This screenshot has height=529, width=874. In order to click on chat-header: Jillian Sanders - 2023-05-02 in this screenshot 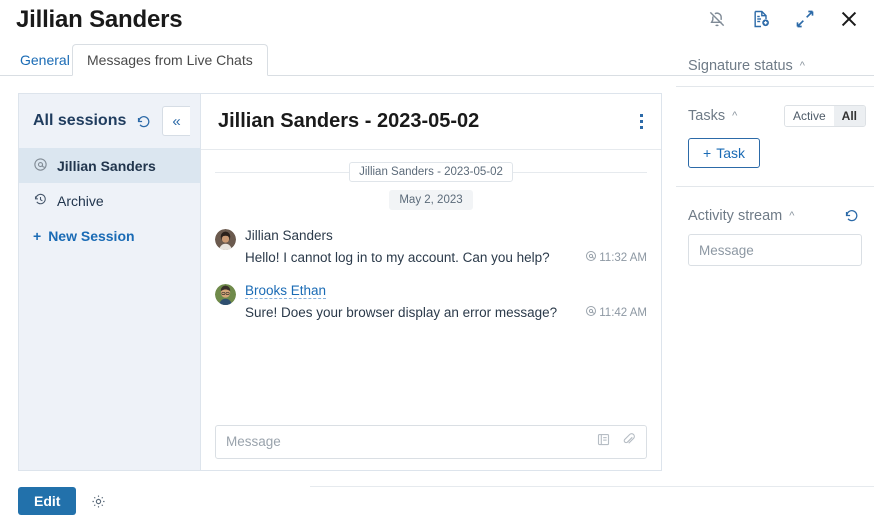, I will do `click(431, 122)`.